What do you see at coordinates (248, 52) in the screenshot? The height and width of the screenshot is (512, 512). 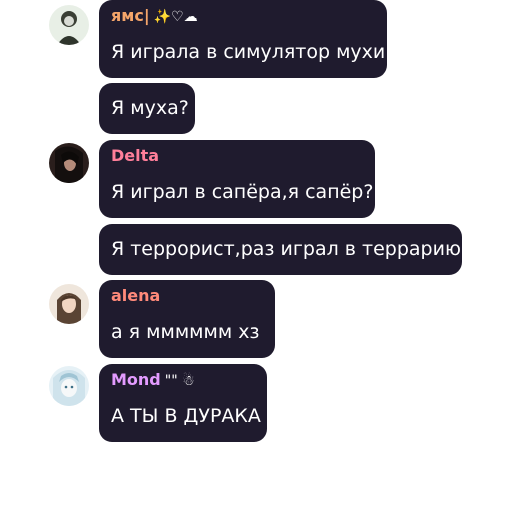 I see `message-text: Я играла в симулятор мухи` at bounding box center [248, 52].